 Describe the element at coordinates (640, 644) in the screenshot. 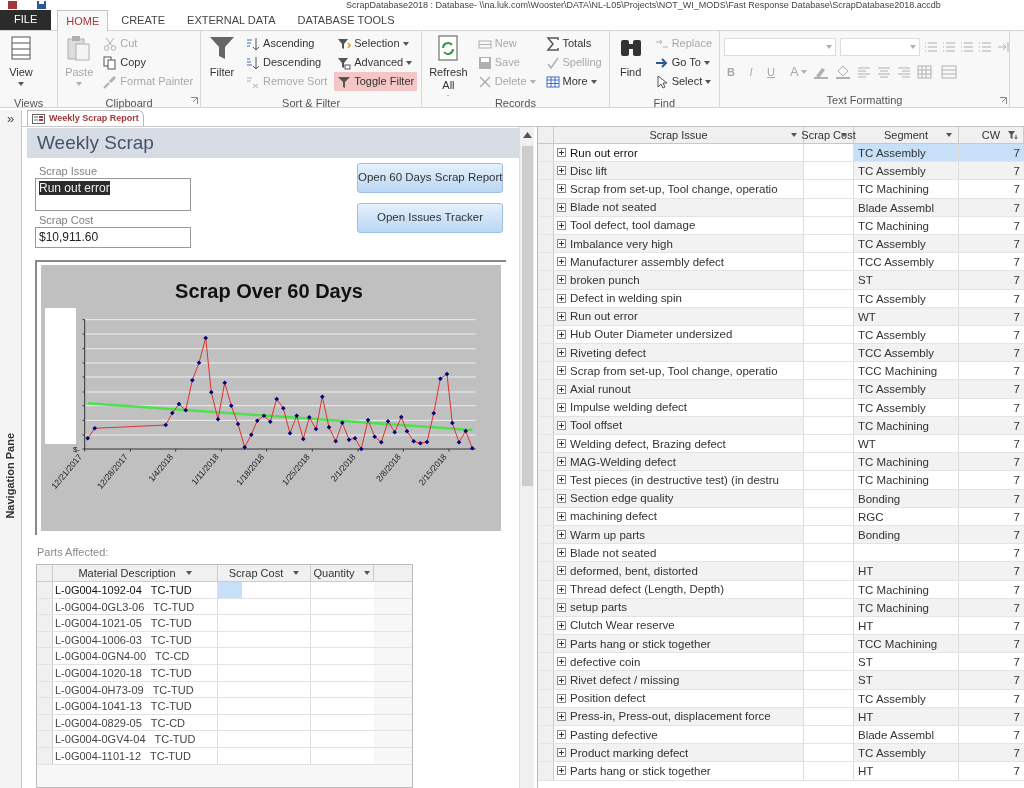

I see `table-cell-text: Parts hang or stick together` at that location.